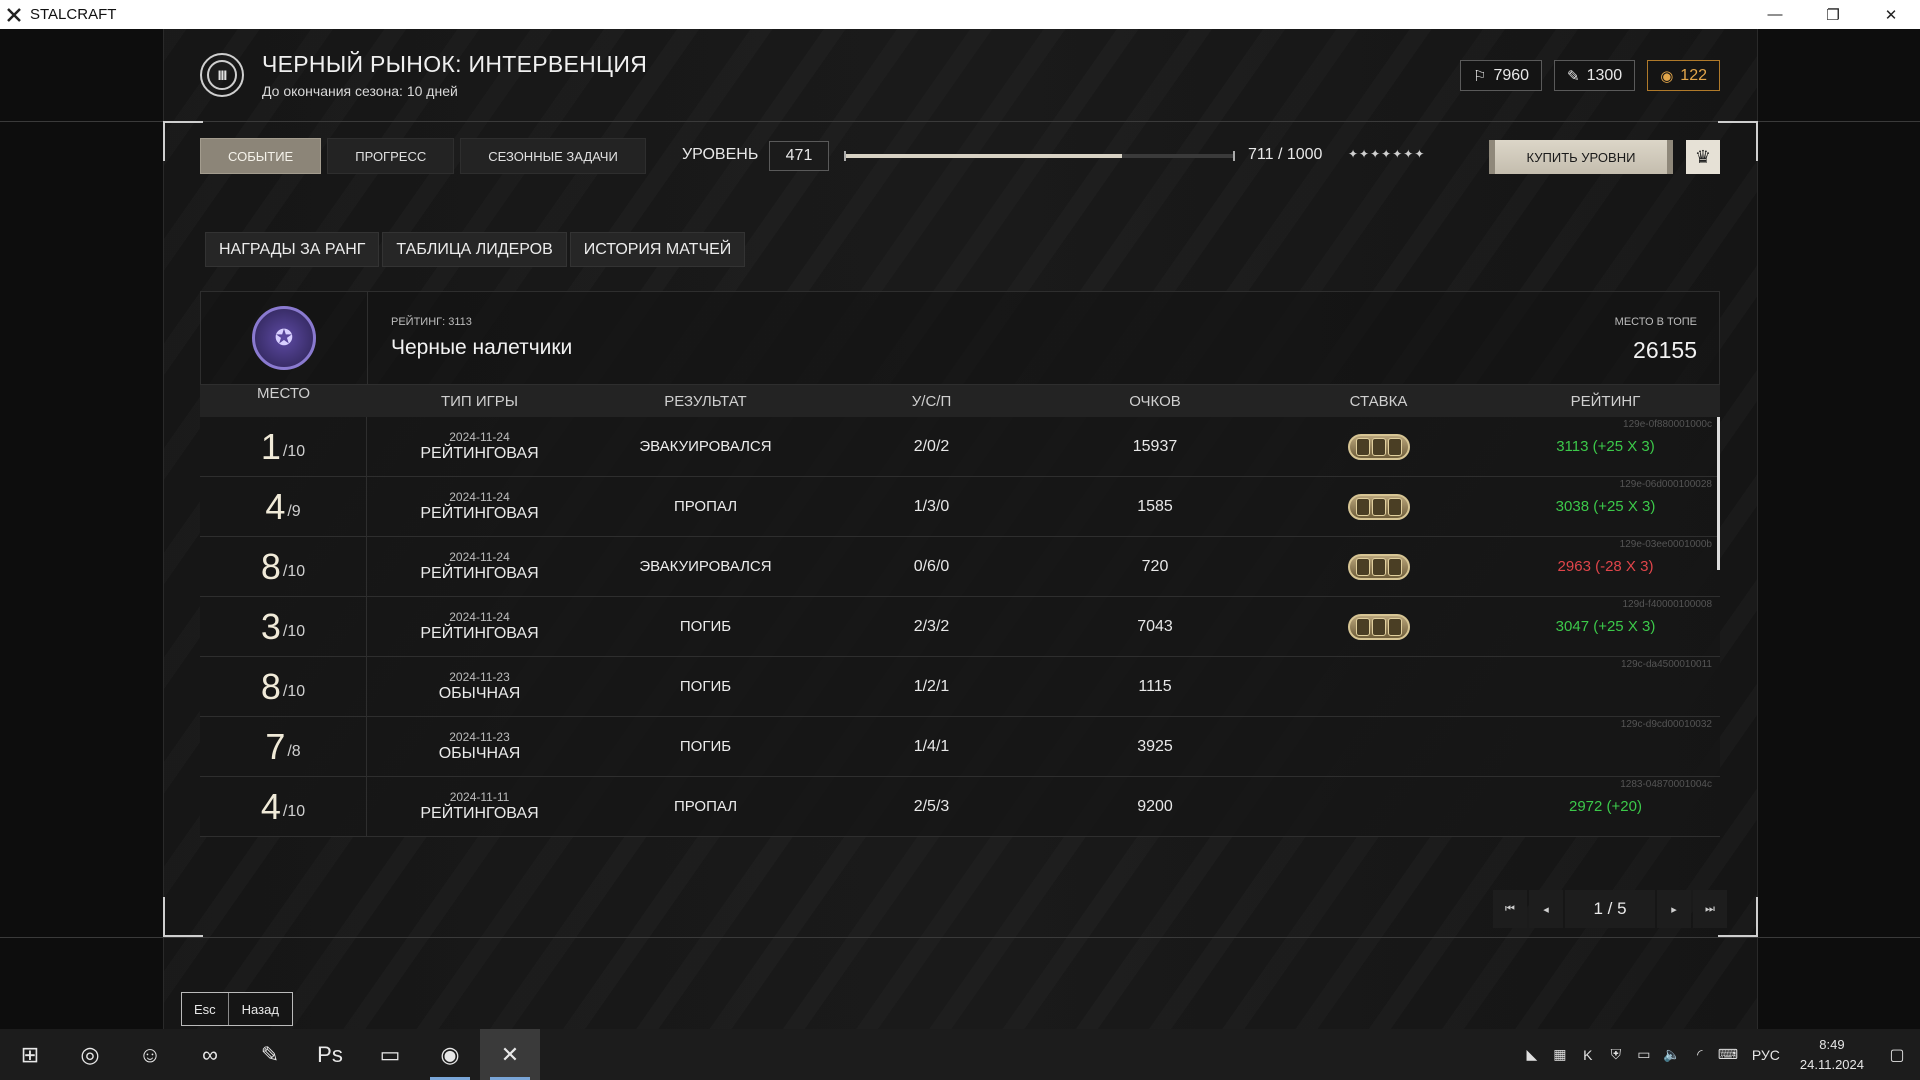 This screenshot has width=1920, height=1080. Describe the element at coordinates (73, 14) in the screenshot. I see `window-title: STALCRAFT` at that location.